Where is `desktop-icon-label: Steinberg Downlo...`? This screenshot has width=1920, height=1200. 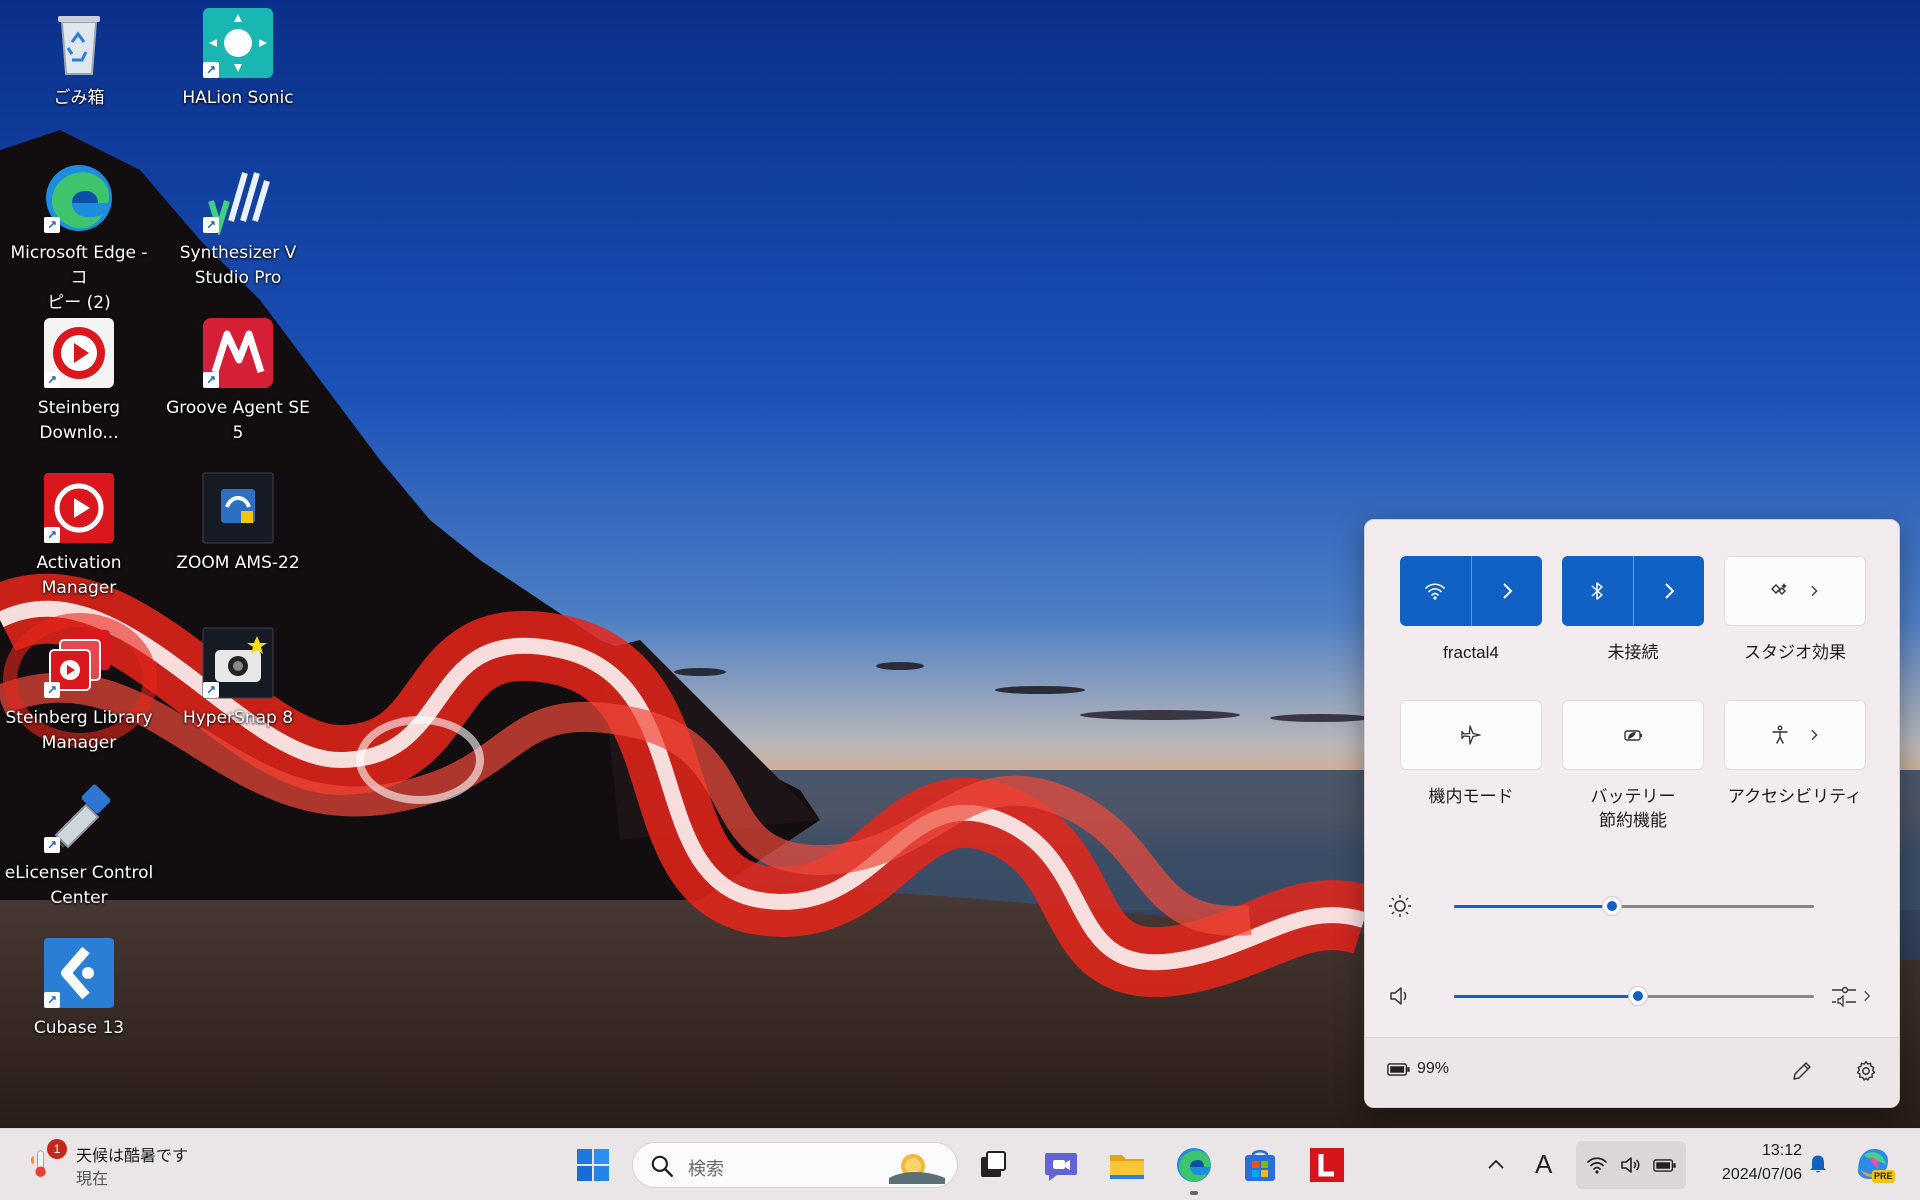 desktop-icon-label: Steinberg Downlo... is located at coordinates (79, 420).